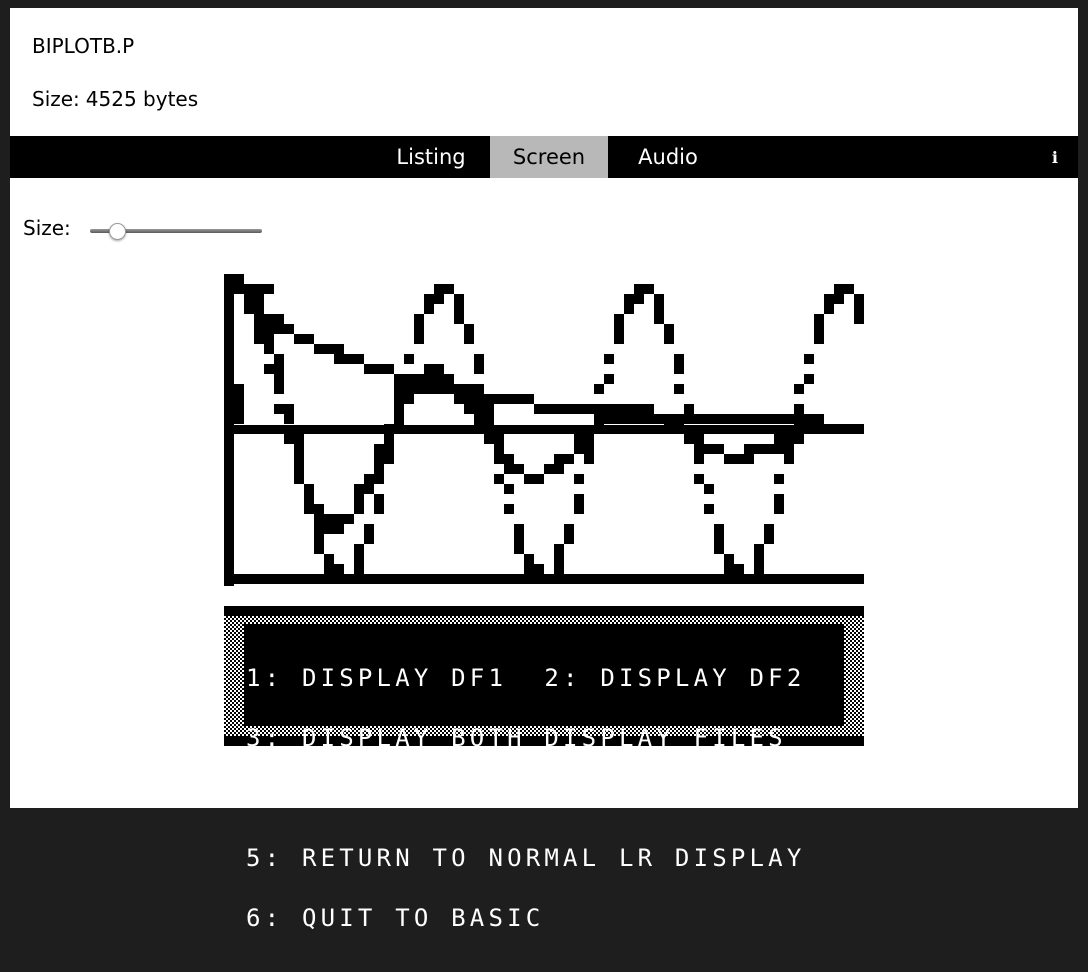 Image resolution: width=1088 pixels, height=972 pixels. Describe the element at coordinates (431, 157) in the screenshot. I see `tab-listing: Listing` at that location.